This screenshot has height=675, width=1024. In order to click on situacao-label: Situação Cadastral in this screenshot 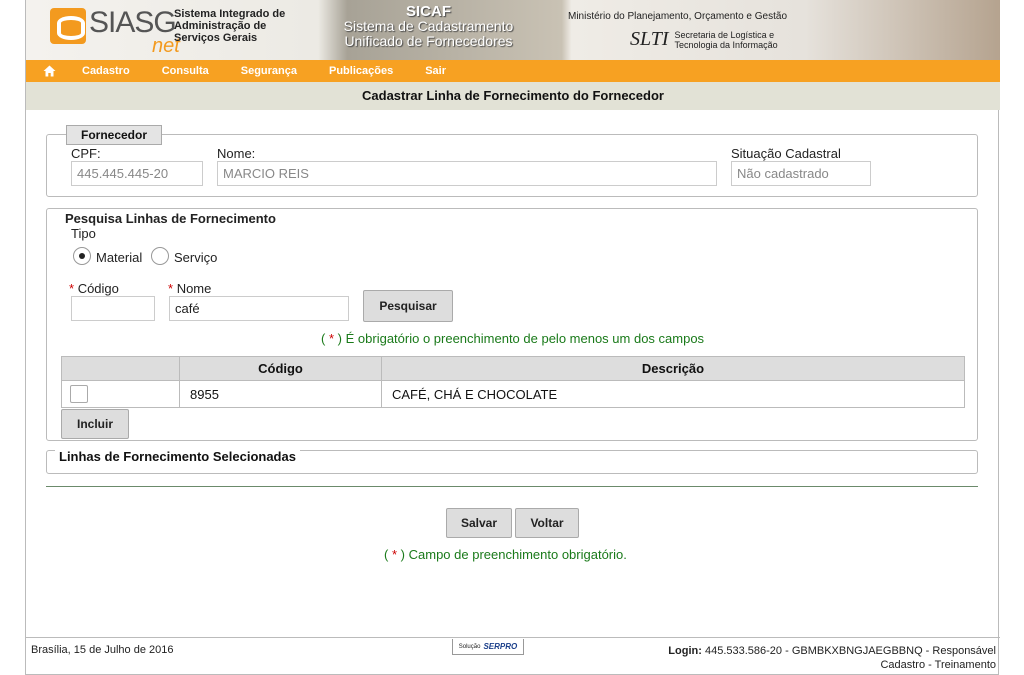, I will do `click(786, 153)`.